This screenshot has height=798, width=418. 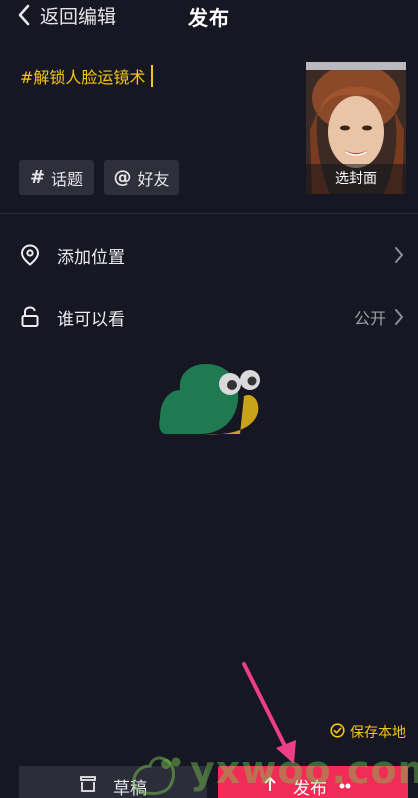 I want to click on unlock-icon, so click(x=30, y=319).